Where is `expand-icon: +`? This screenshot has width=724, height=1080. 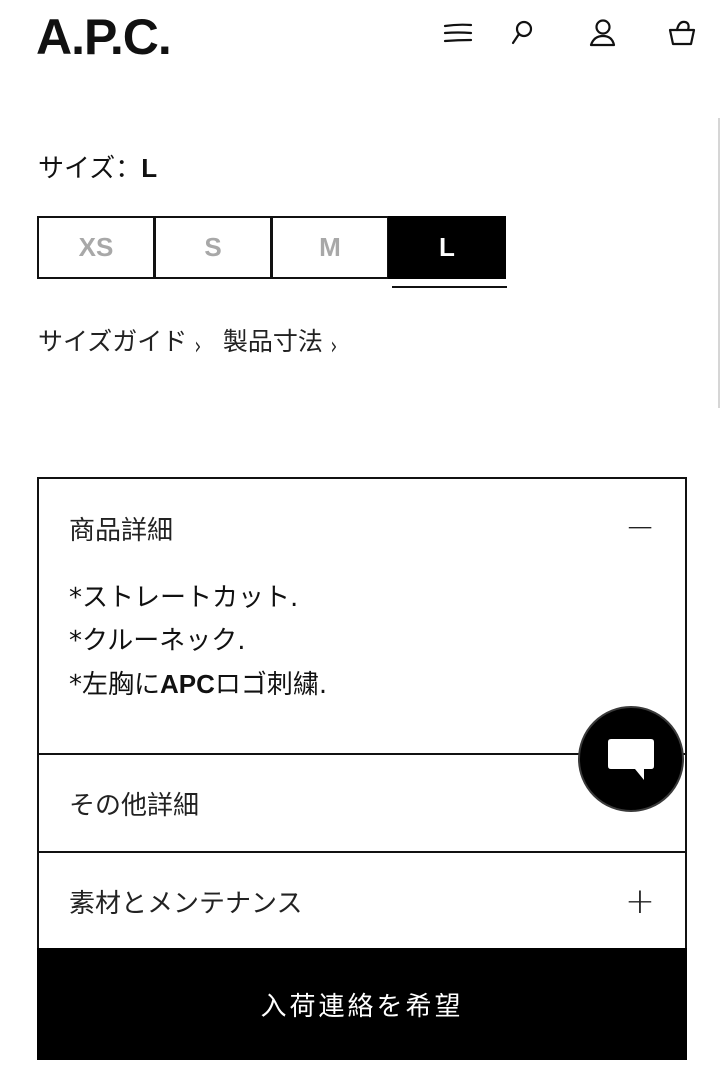
expand-icon: + is located at coordinates (640, 901).